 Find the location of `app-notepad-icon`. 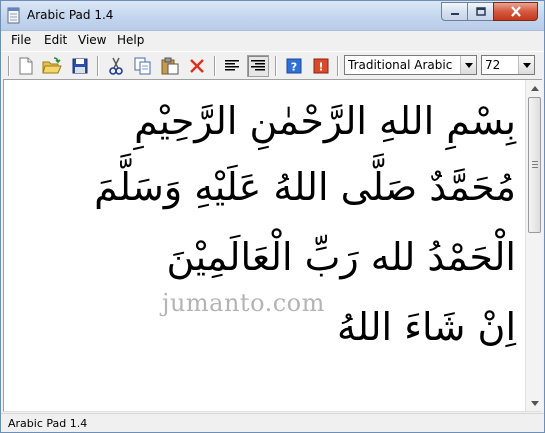

app-notepad-icon is located at coordinates (14, 15).